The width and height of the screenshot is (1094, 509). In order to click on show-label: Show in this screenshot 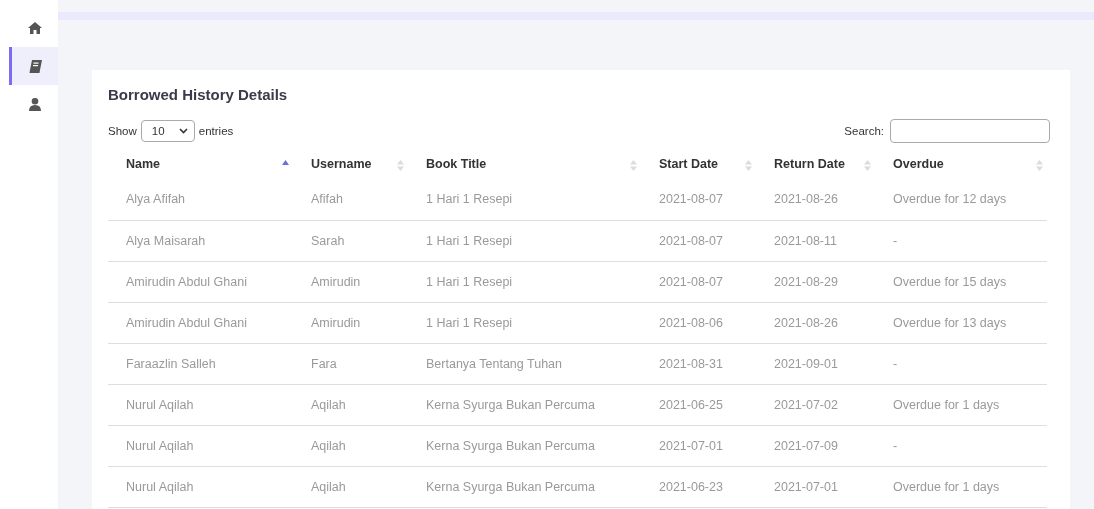, I will do `click(122, 131)`.